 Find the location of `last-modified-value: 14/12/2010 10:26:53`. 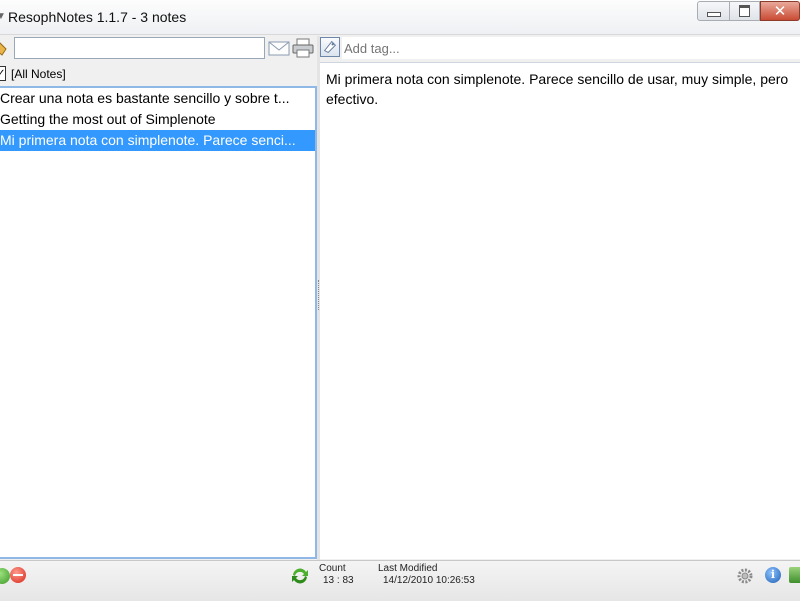

last-modified-value: 14/12/2010 10:26:53 is located at coordinates (429, 580).